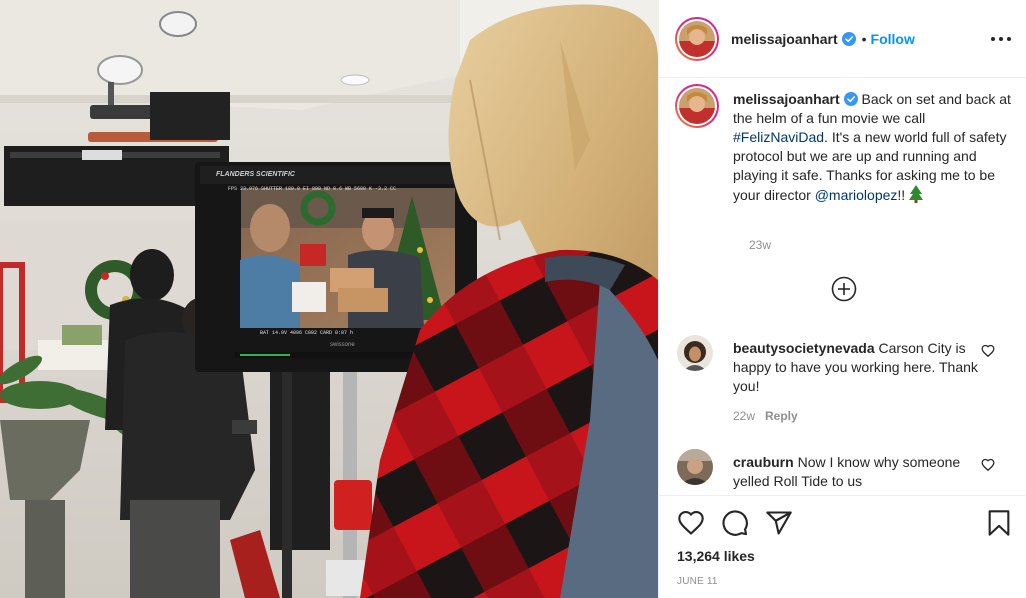 This screenshot has width=1026, height=598. Describe the element at coordinates (763, 462) in the screenshot. I see `commenter-username: crauburn` at that location.